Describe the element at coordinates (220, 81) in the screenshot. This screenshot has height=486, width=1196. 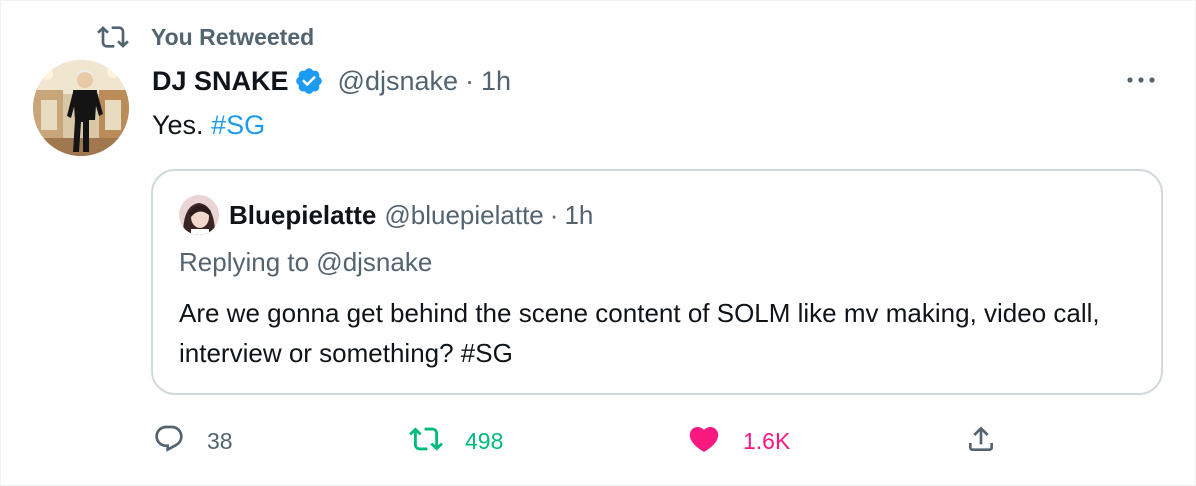
I see `author-display-name: DJ SNAKE` at that location.